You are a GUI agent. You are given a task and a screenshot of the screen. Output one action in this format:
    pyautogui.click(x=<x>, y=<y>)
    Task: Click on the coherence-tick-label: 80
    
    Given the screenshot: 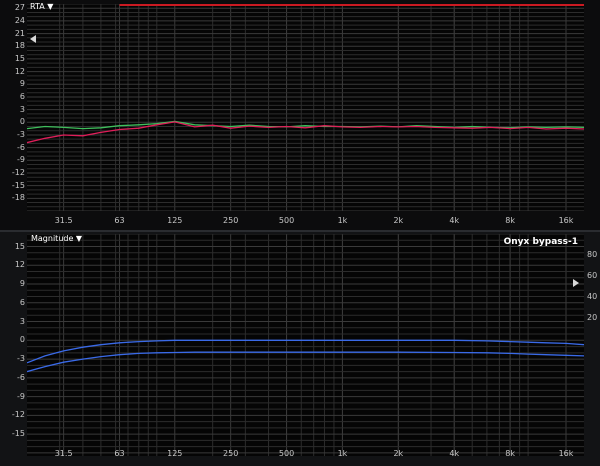 What is the action you would take?
    pyautogui.click(x=592, y=254)
    